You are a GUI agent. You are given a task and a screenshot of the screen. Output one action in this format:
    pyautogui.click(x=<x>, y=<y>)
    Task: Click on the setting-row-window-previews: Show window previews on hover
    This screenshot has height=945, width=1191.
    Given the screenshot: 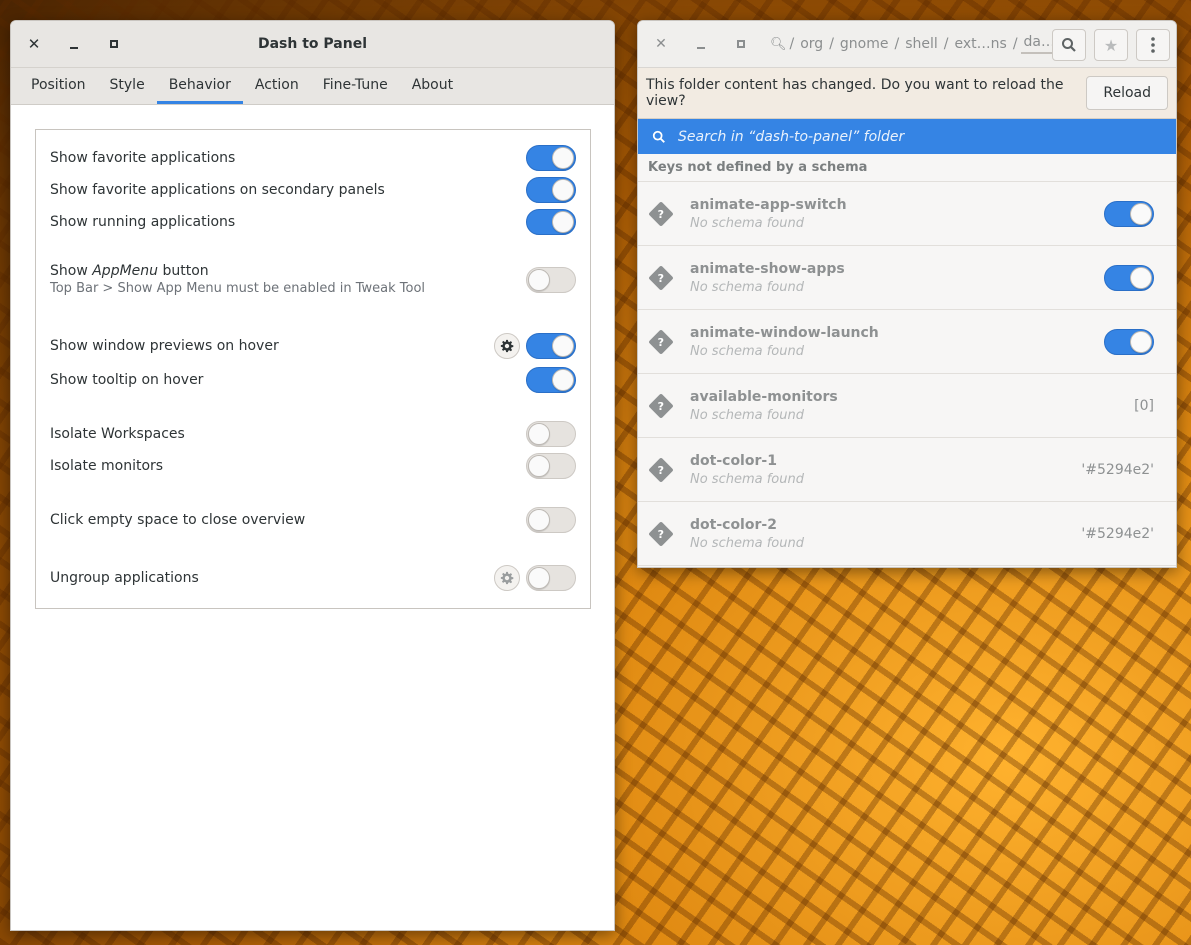 What is the action you would take?
    pyautogui.click(x=313, y=346)
    